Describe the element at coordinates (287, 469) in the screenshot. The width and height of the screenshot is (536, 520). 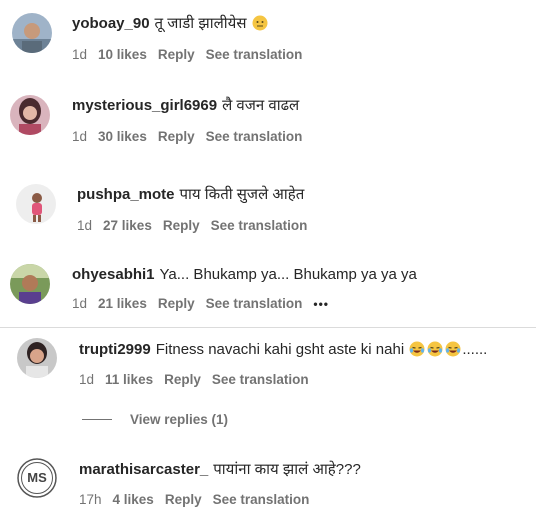
I see `comment-text: पायांना काय झालं आहे???` at that location.